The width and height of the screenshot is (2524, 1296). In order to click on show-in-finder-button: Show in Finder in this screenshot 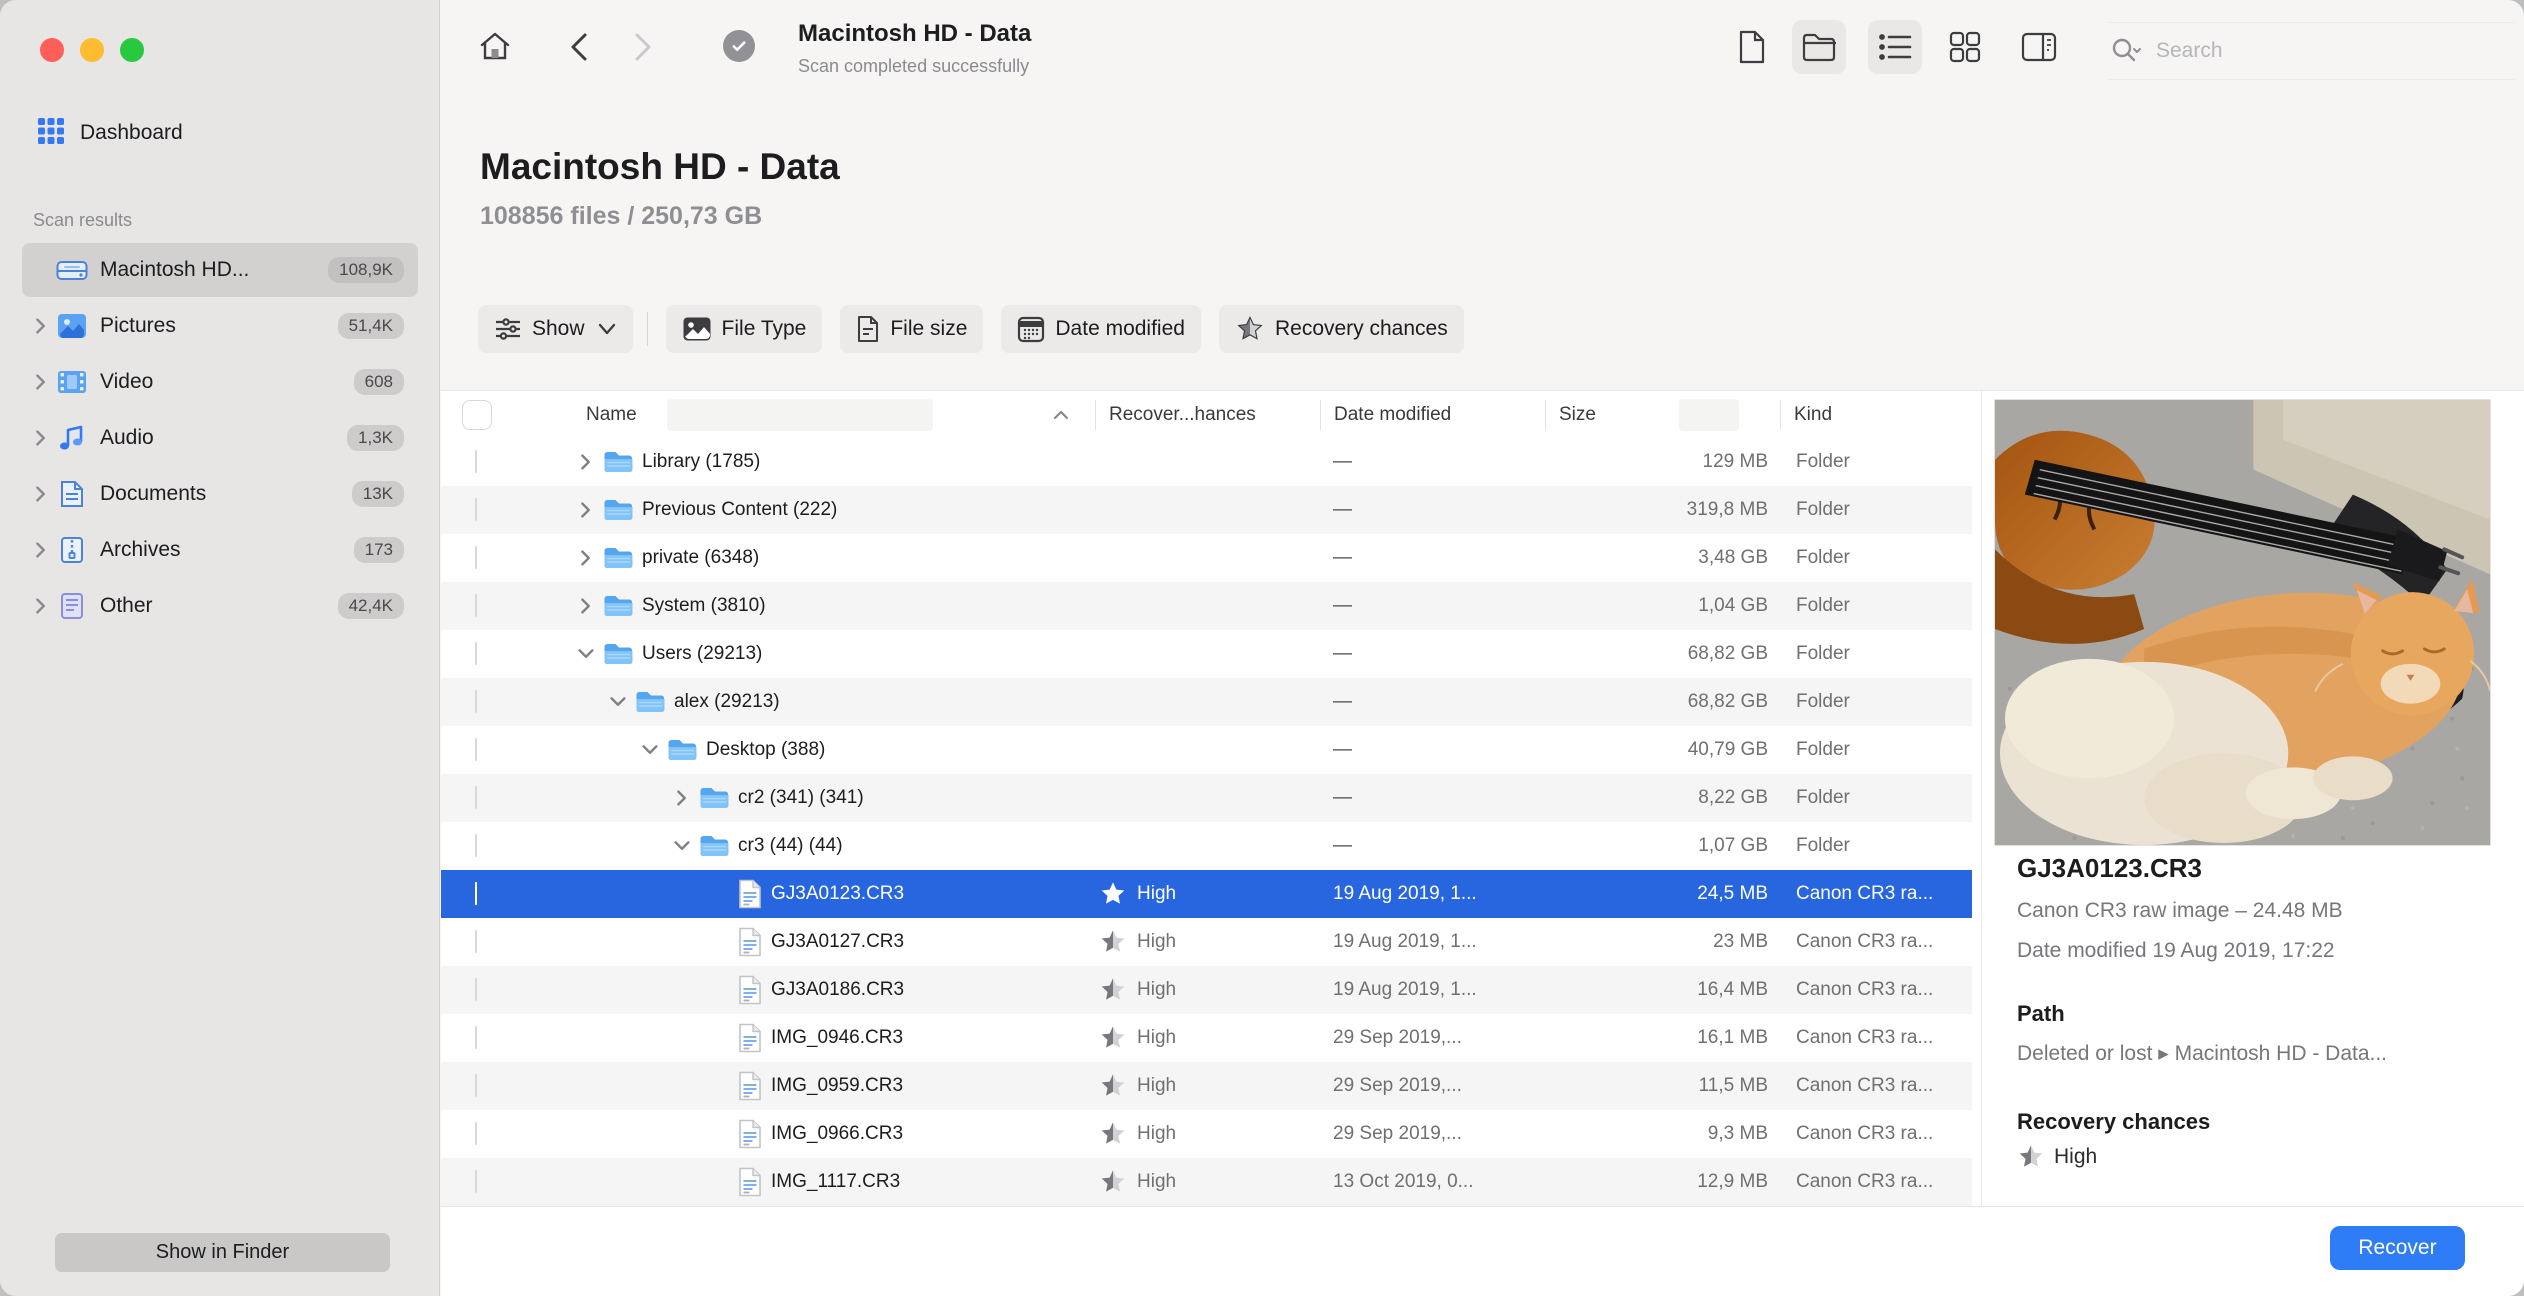, I will do `click(222, 1252)`.